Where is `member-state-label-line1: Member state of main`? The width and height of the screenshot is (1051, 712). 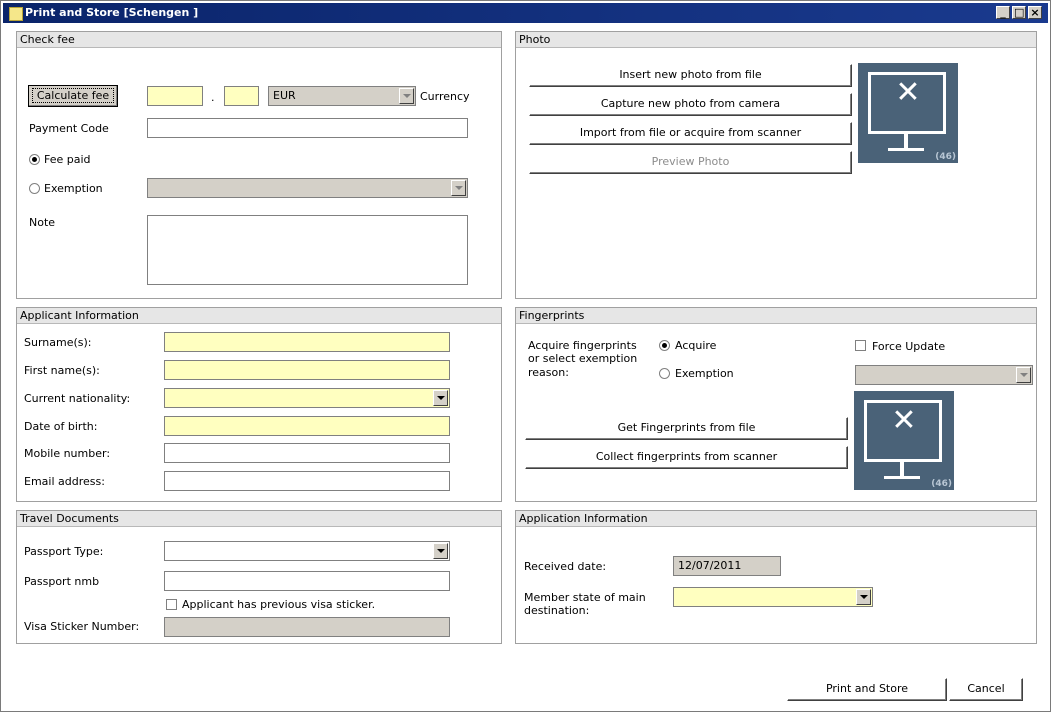 member-state-label-line1: Member state of main is located at coordinates (585, 597).